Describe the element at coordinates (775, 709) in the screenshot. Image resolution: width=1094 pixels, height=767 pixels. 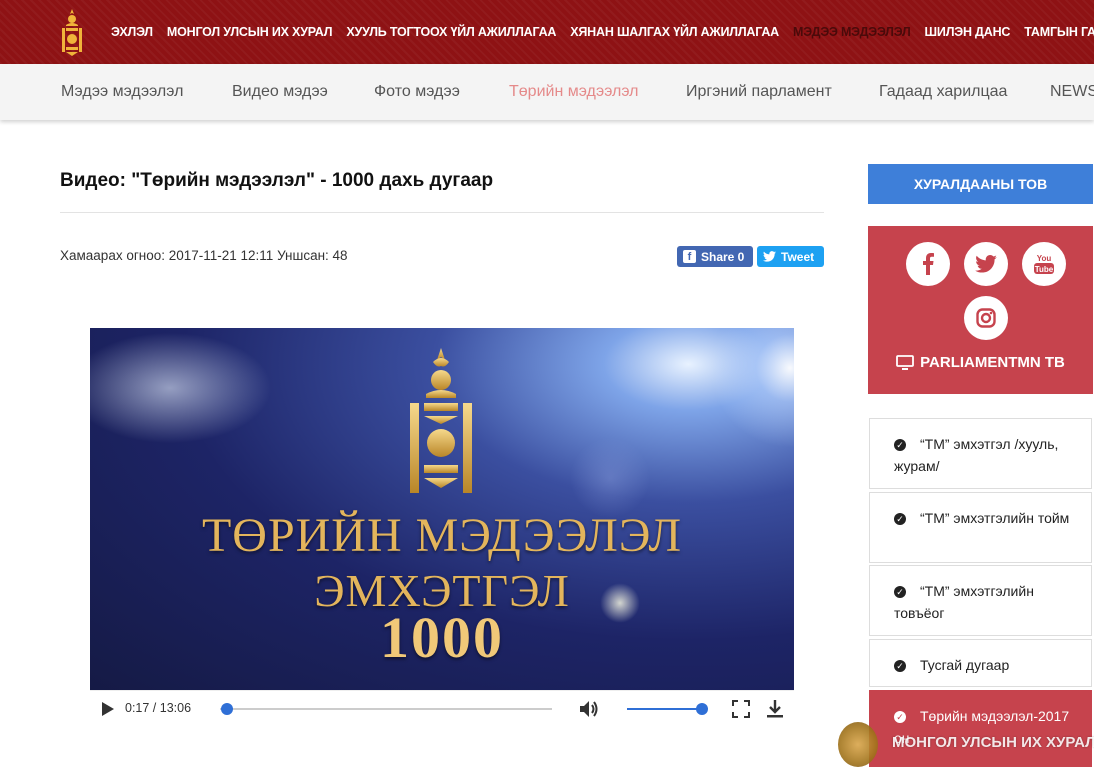
I see `download-icon` at that location.